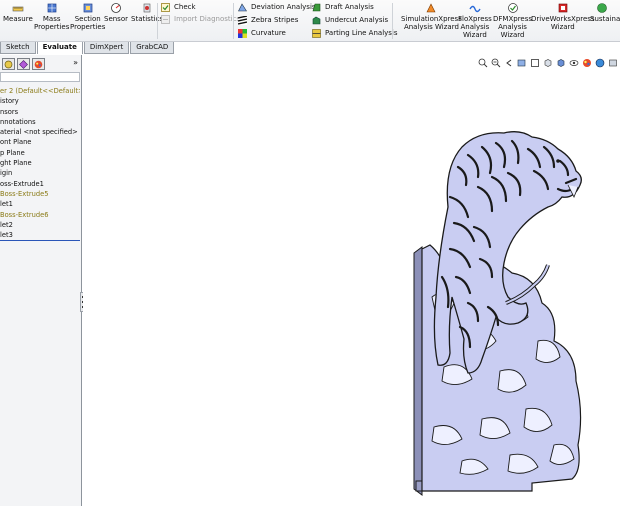  Describe the element at coordinates (88, 8) in the screenshot. I see `section-properties-icon` at that location.